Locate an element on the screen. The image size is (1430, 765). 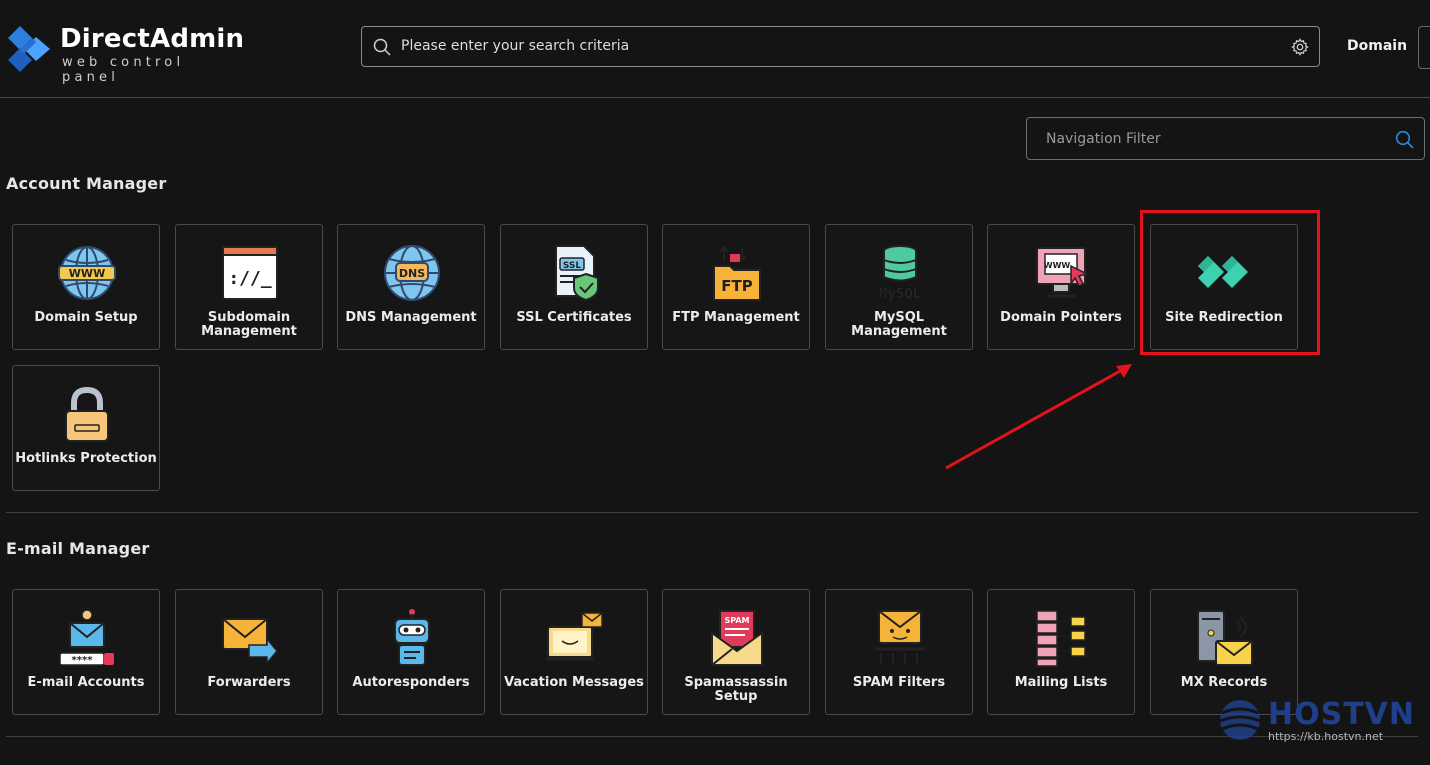
tile-label: FTP Management is located at coordinates (736, 317).